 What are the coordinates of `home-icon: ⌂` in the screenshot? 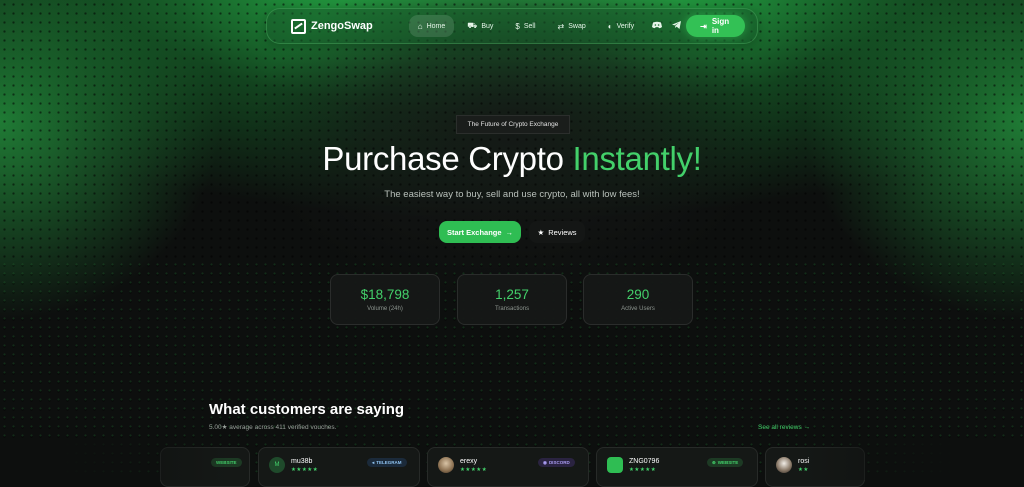 It's located at (420, 26).